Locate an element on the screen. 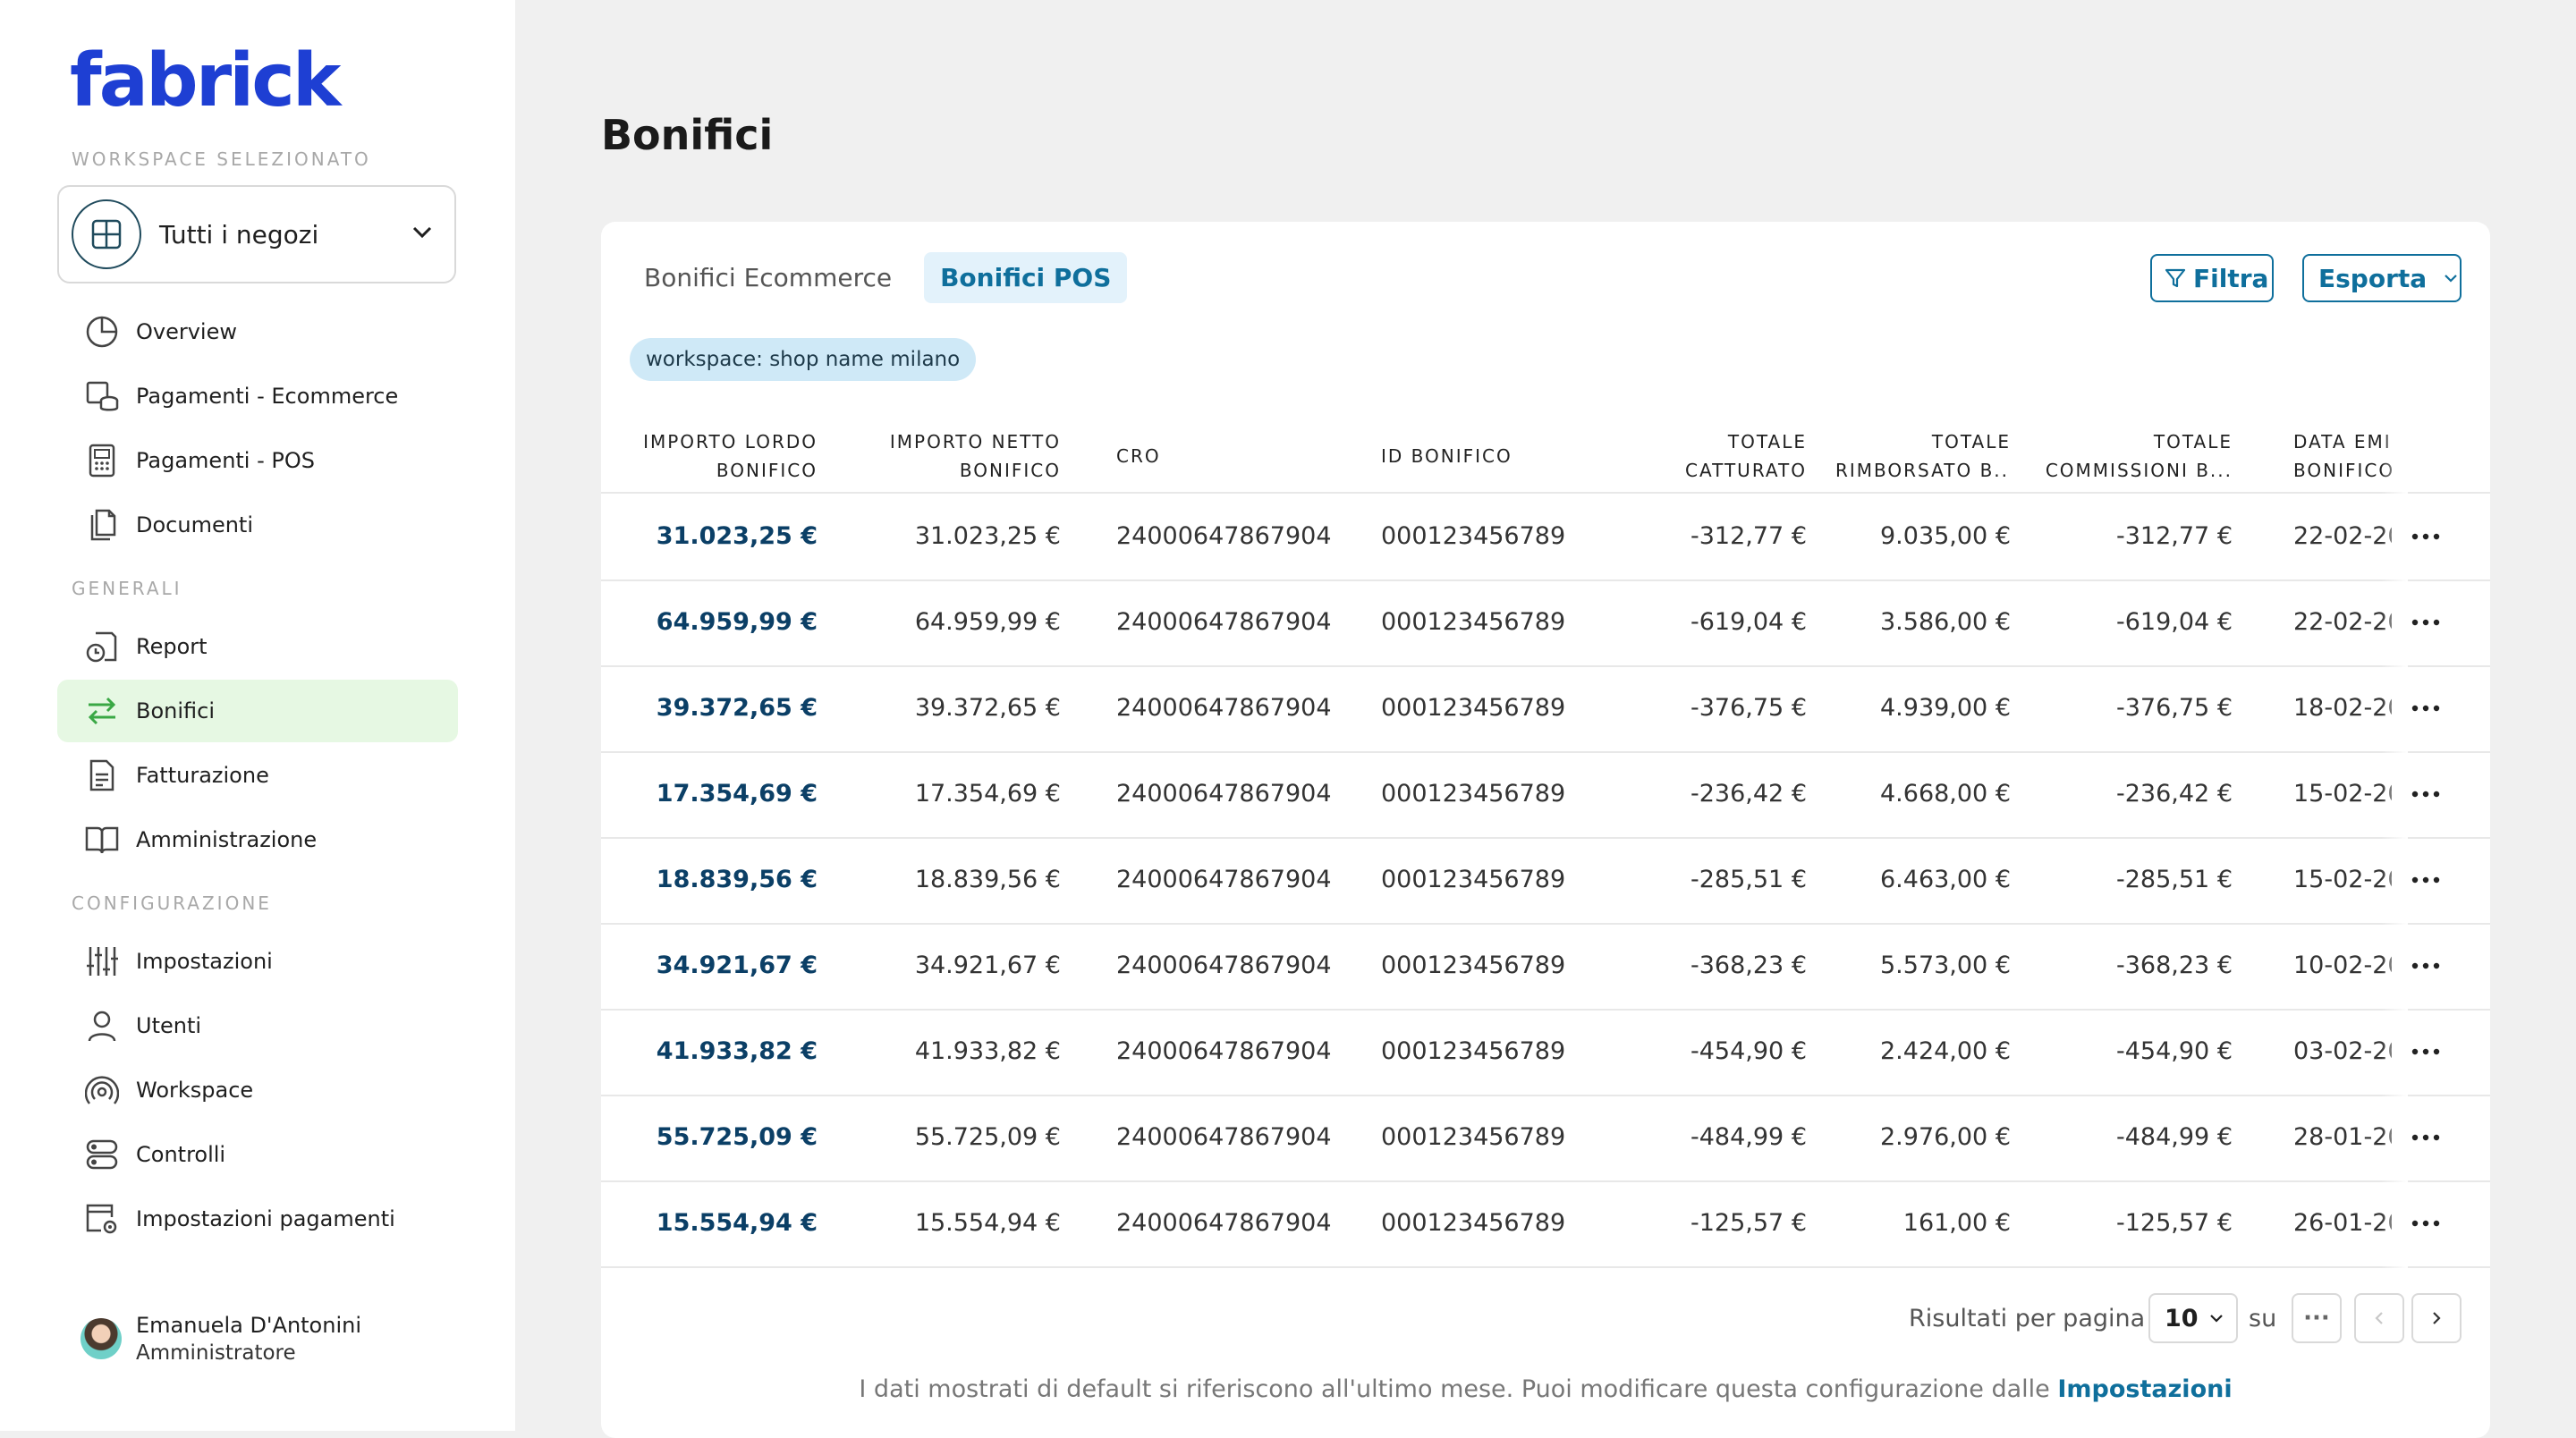 The image size is (2576, 1438). nav-item-workspace: Workspace is located at coordinates (257, 1090).